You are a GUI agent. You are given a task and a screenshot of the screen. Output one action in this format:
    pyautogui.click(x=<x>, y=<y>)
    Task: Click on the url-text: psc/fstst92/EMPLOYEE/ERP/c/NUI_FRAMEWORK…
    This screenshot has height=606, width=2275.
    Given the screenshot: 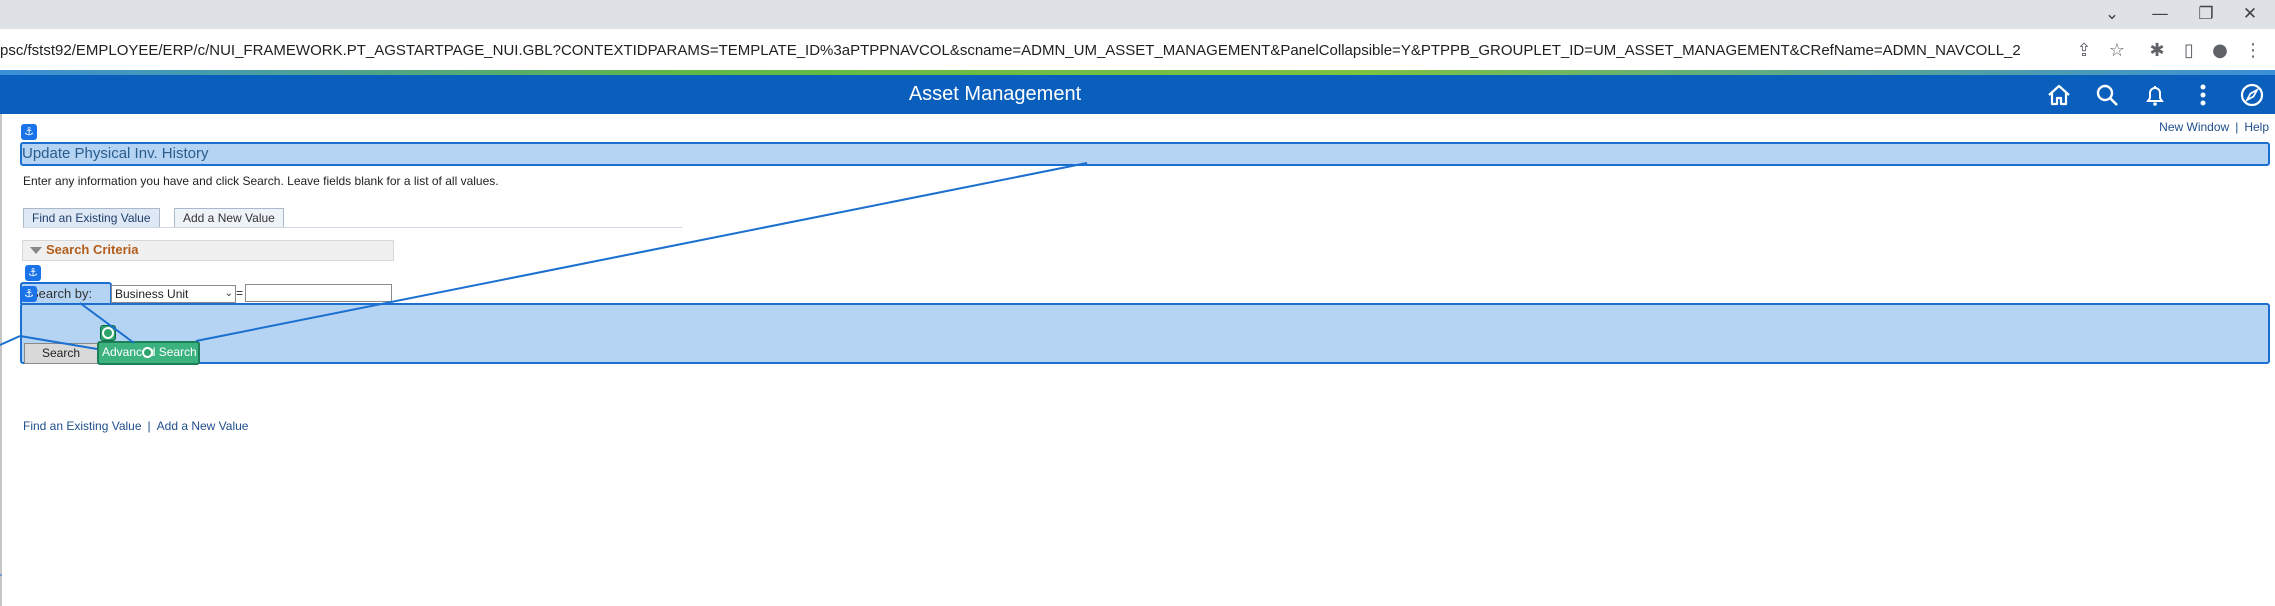 What is the action you would take?
    pyautogui.click(x=1010, y=50)
    